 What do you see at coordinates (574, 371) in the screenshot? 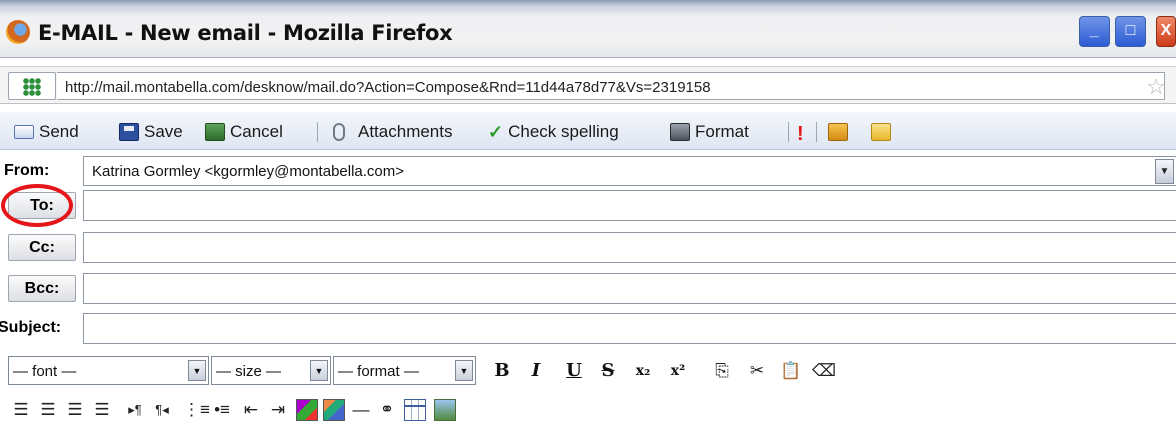
I see `underline-button: U` at bounding box center [574, 371].